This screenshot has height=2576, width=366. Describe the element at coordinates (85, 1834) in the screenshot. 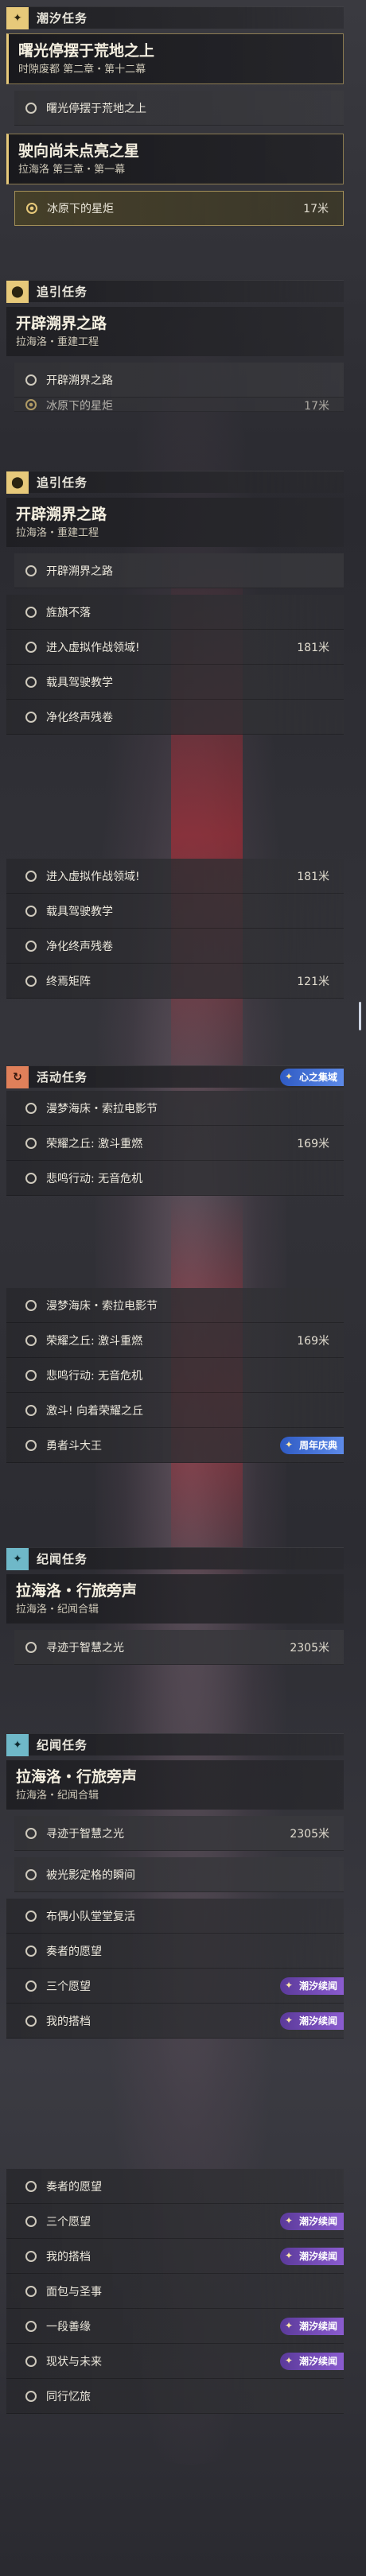

I see `step-label: 寻迹于智慧之光` at that location.